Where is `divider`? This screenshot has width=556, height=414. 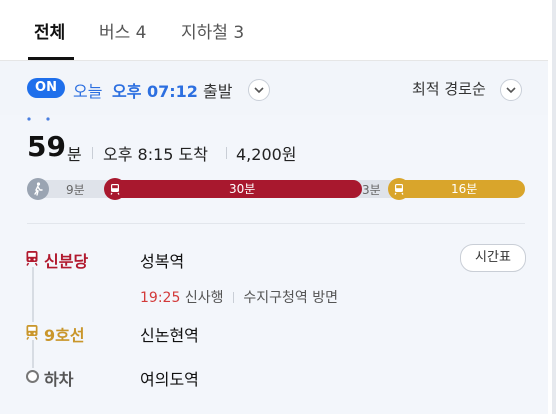
divider is located at coordinates (276, 223).